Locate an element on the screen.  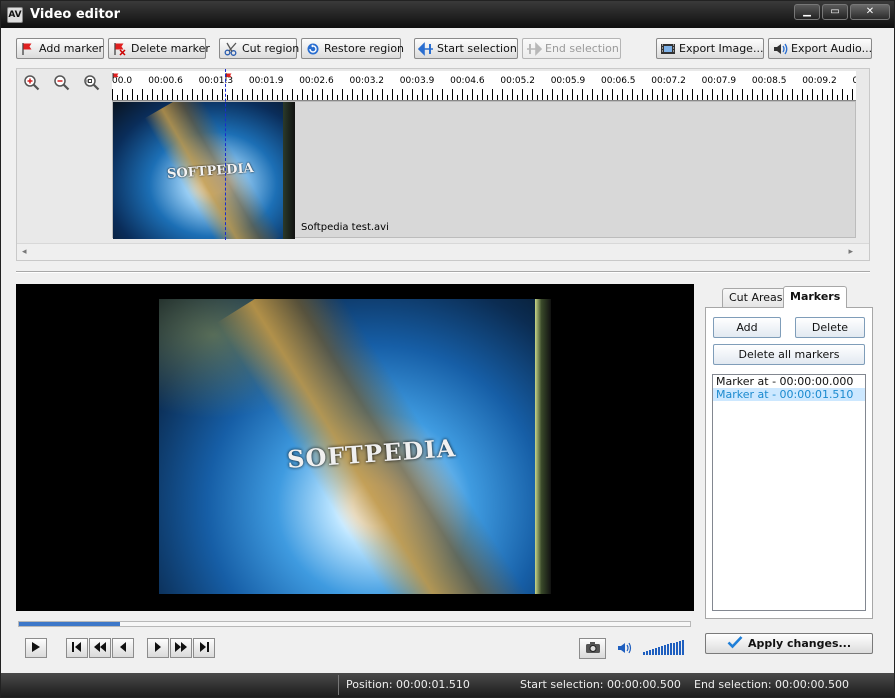
camera-icon is located at coordinates (593, 649).